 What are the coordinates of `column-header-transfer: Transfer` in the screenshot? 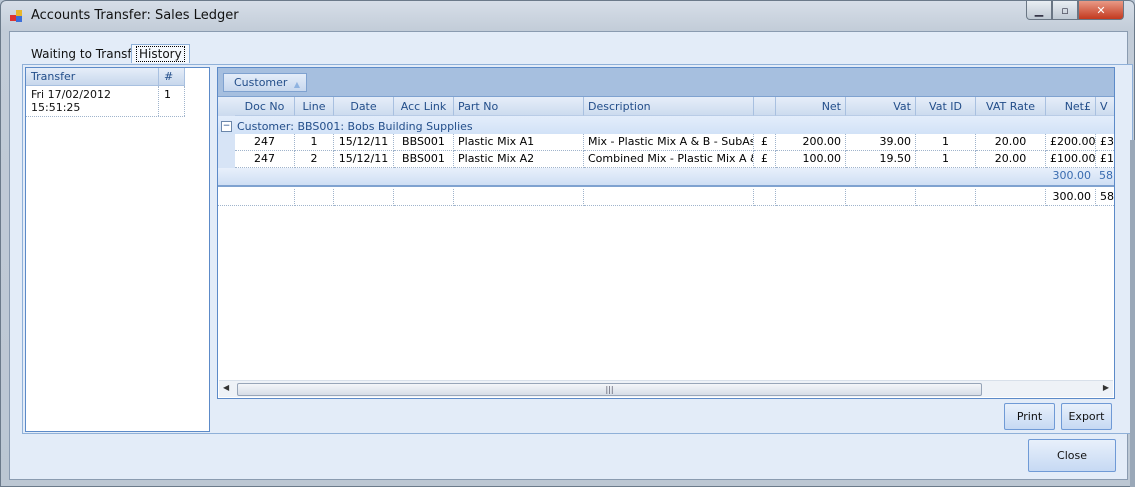 It's located at (92, 76).